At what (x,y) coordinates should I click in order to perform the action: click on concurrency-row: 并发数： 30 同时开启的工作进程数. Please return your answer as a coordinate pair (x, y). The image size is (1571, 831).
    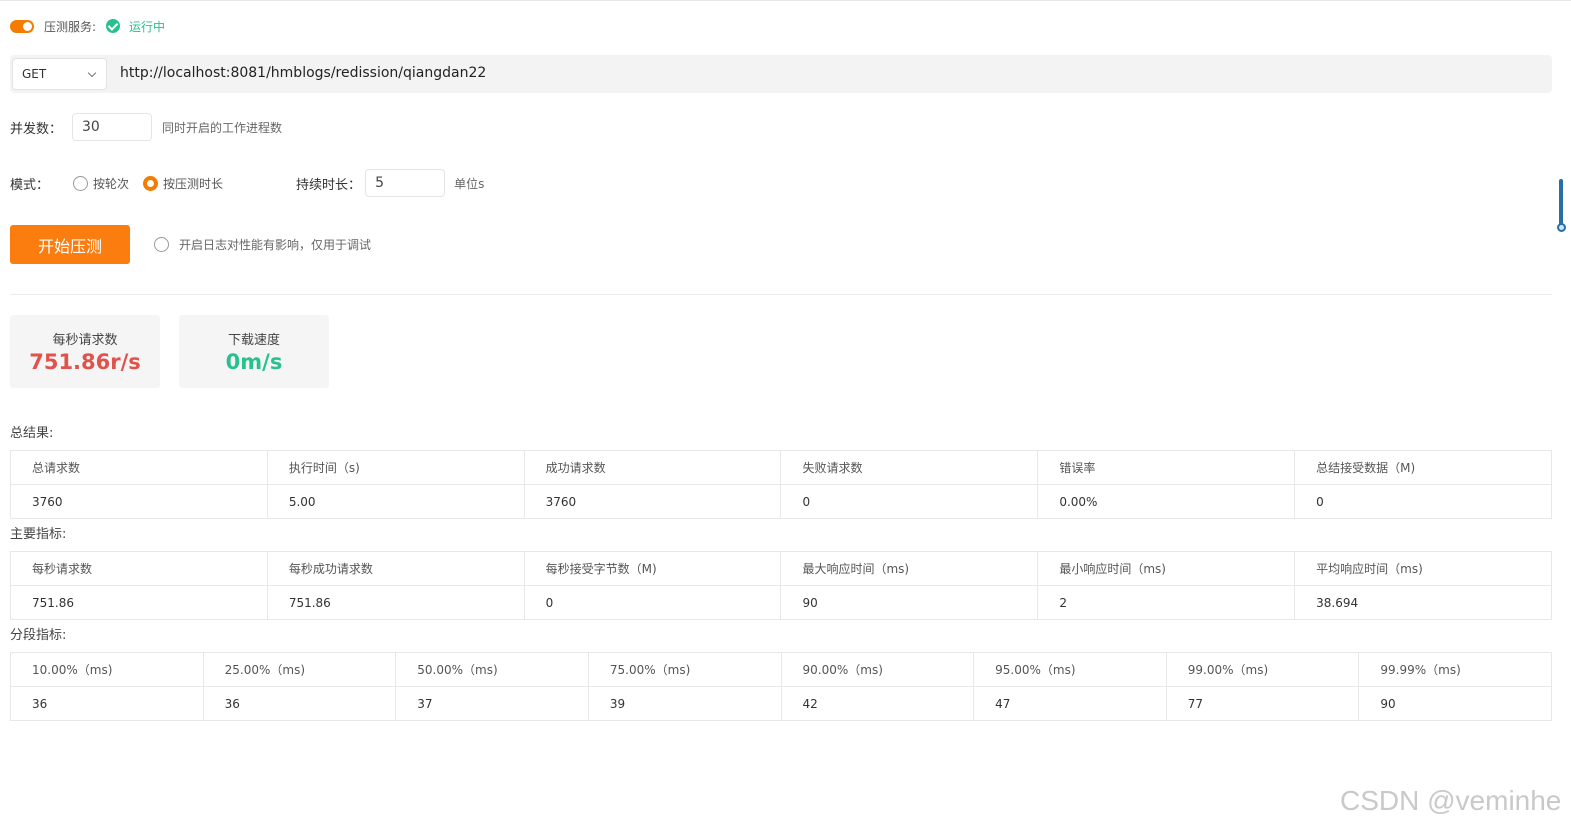
    Looking at the image, I should click on (146, 127).